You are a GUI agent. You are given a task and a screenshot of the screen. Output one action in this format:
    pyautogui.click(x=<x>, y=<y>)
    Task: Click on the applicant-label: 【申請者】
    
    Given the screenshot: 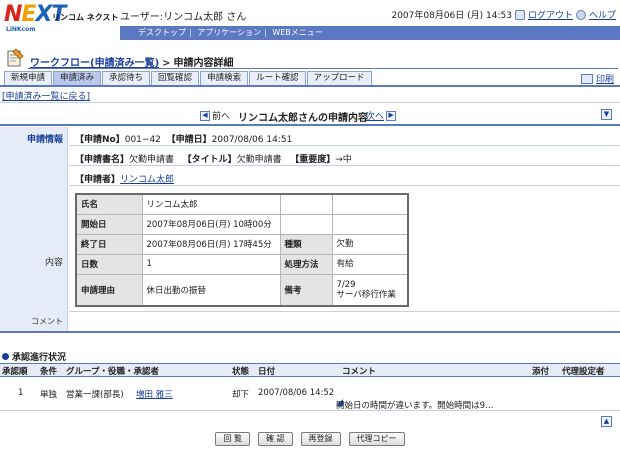 What is the action you would take?
    pyautogui.click(x=98, y=180)
    